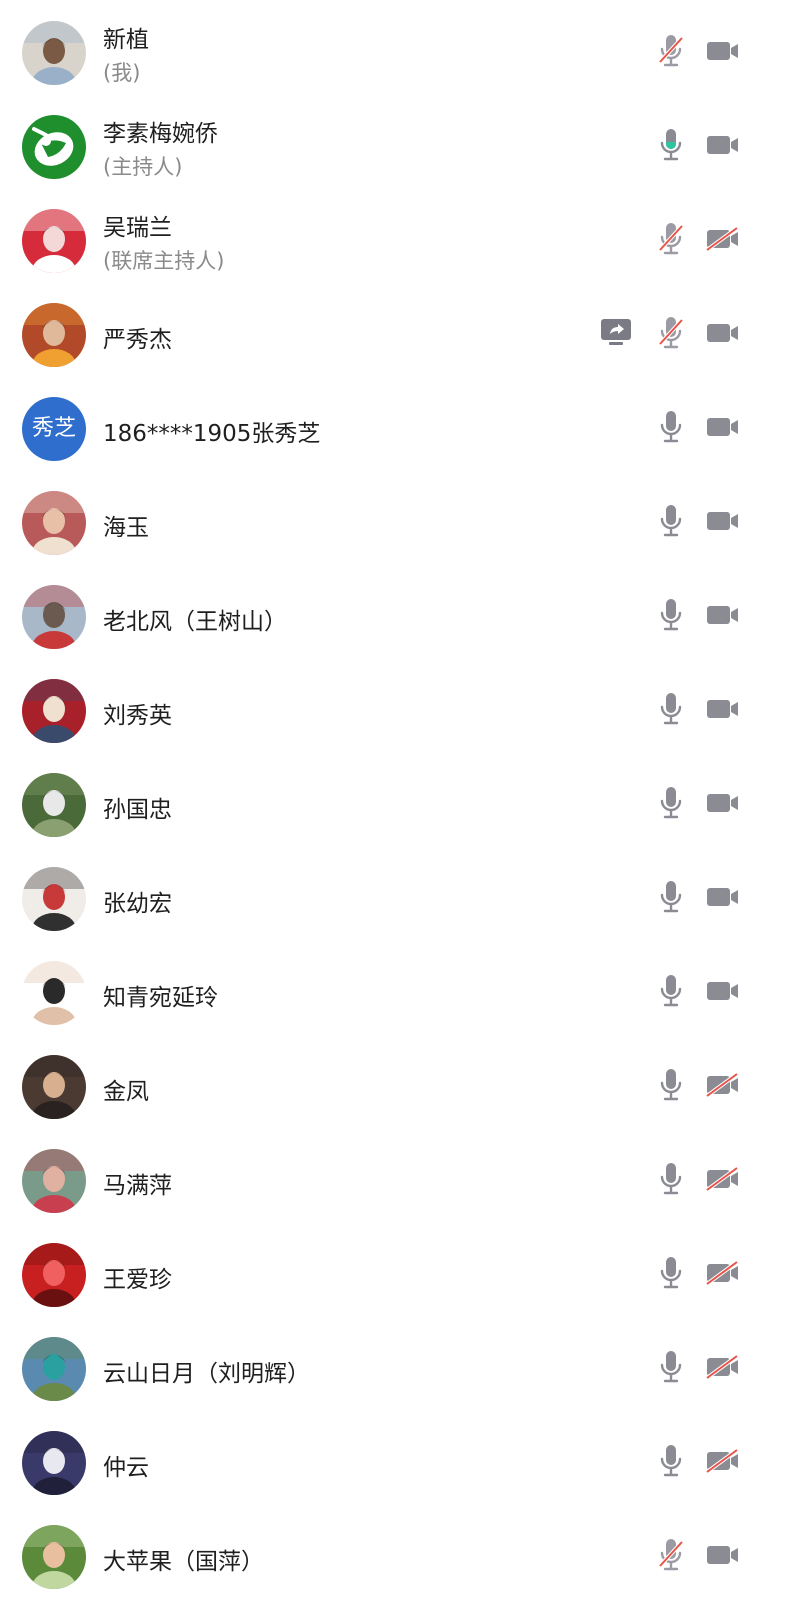  I want to click on participant-row: 秀芝 186****1905张秀芝, so click(400, 423).